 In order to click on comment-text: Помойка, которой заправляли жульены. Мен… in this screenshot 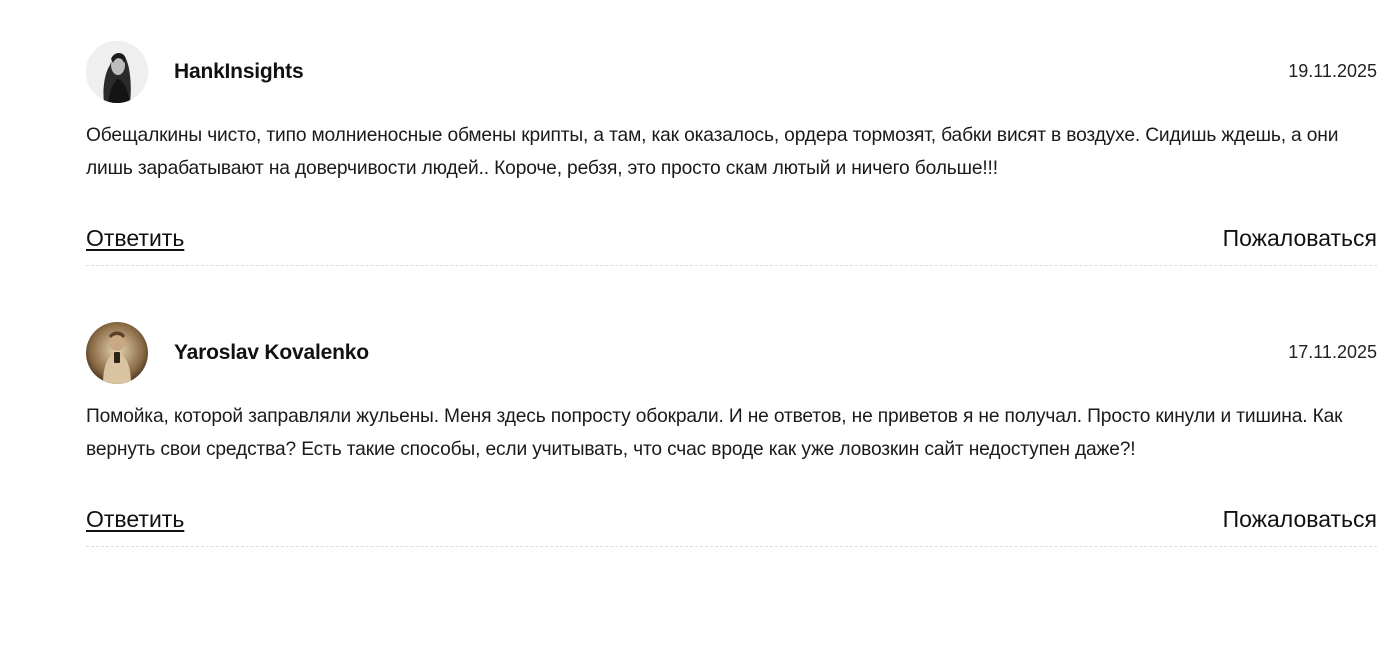, I will do `click(714, 433)`.